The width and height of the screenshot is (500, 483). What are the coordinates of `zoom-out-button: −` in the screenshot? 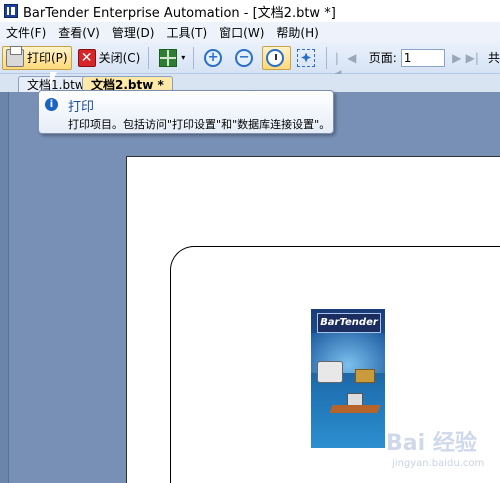 It's located at (245, 58).